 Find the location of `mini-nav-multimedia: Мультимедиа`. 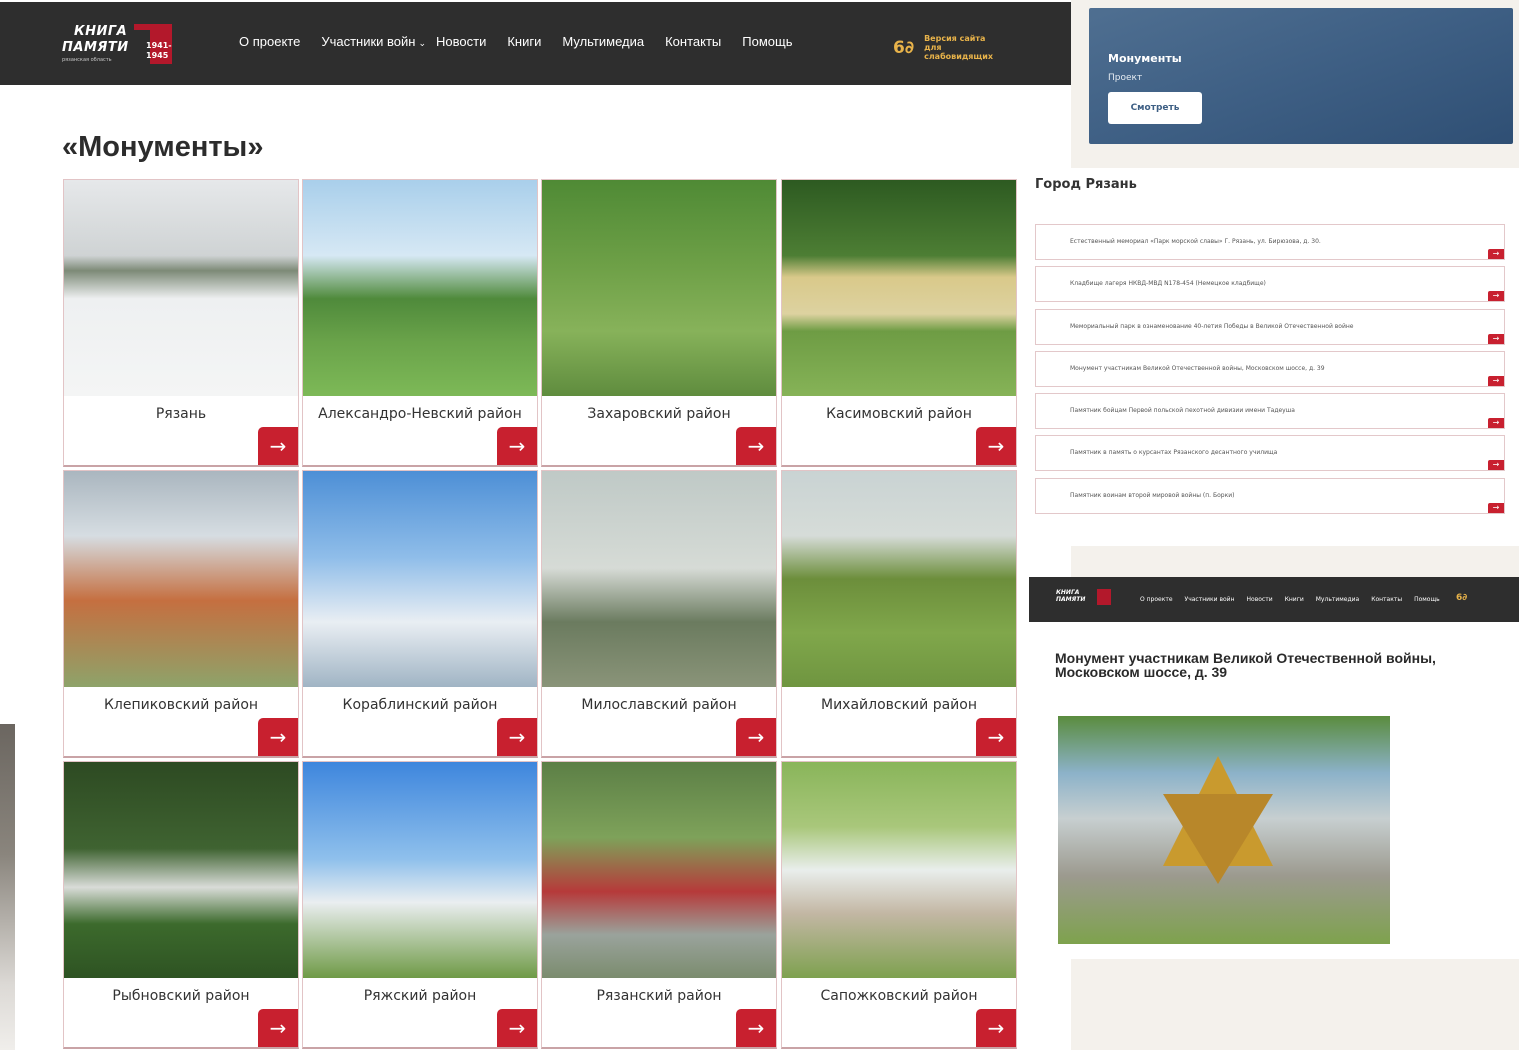

mini-nav-multimedia: Мультимедиа is located at coordinates (1337, 599).